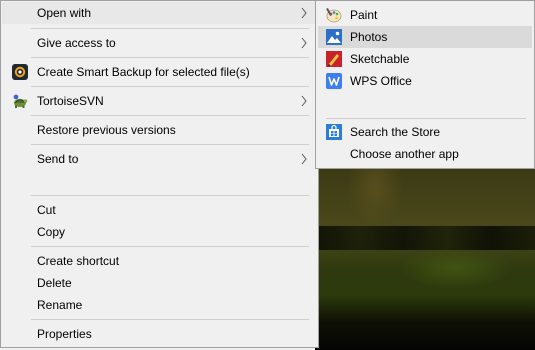 This screenshot has height=350, width=535. What do you see at coordinates (334, 59) in the screenshot?
I see `sketchable-icon` at bounding box center [334, 59].